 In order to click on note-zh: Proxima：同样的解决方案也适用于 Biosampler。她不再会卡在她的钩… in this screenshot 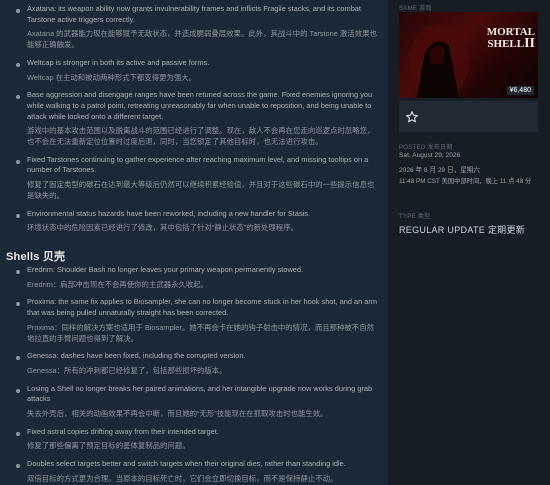, I will do `click(200, 332)`.